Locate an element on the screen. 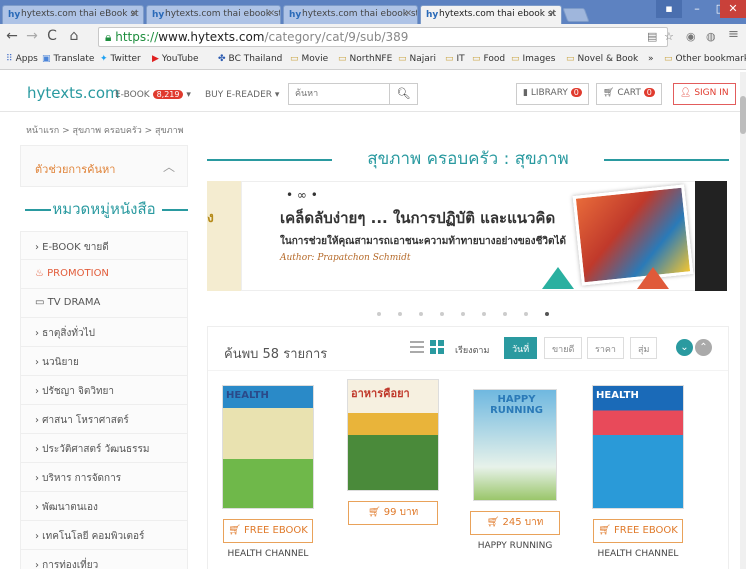  sidebar-item-travel: › การท่องเที่ยว is located at coordinates (104, 559).